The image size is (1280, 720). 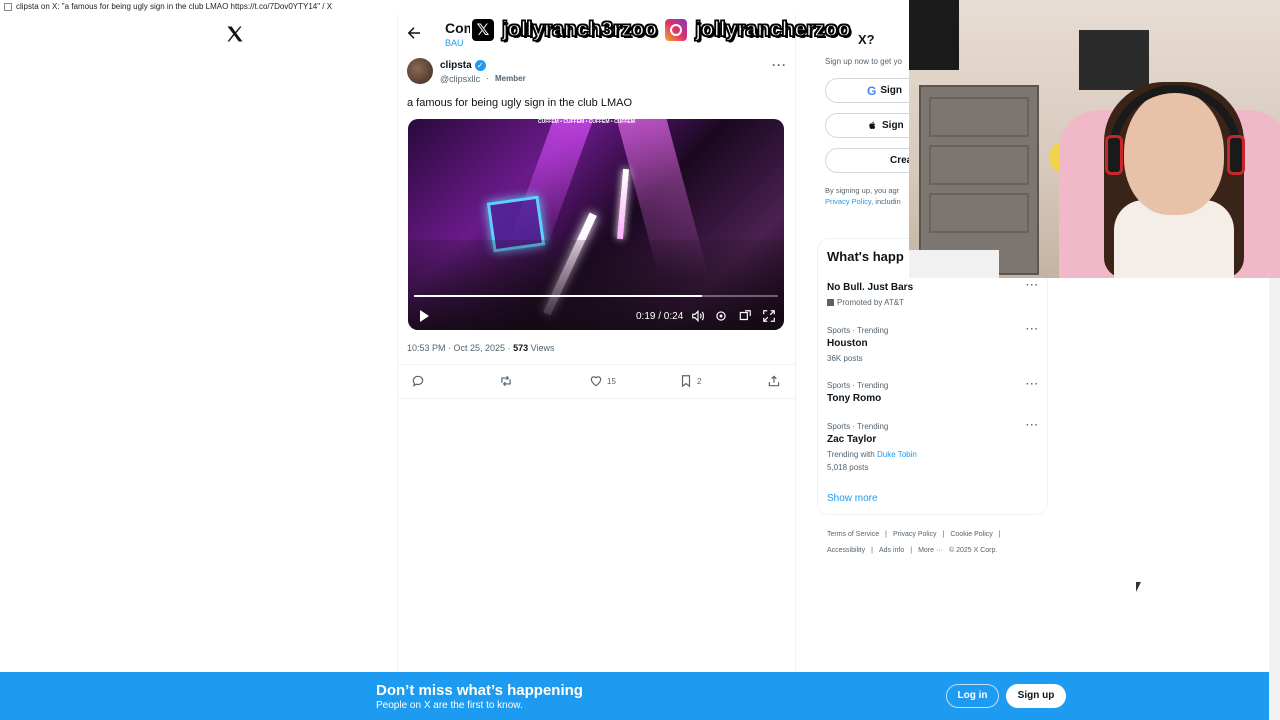 I want to click on overlay-x-handle: jollyranch3rzoo, so click(x=579, y=29).